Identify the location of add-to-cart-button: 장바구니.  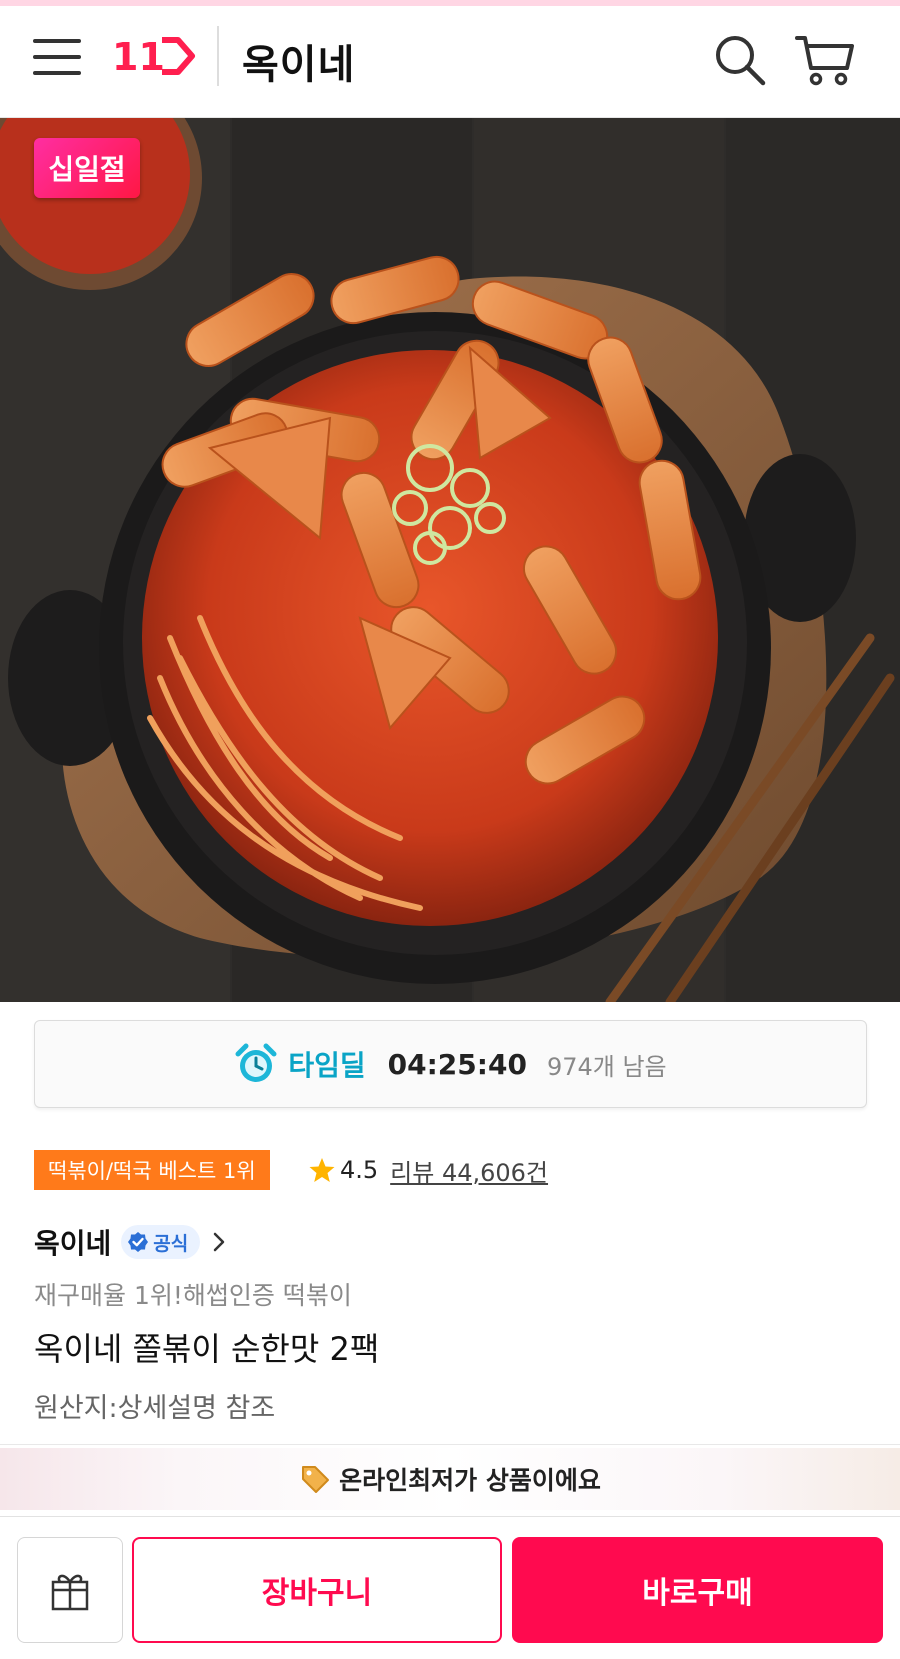
(317, 1590).